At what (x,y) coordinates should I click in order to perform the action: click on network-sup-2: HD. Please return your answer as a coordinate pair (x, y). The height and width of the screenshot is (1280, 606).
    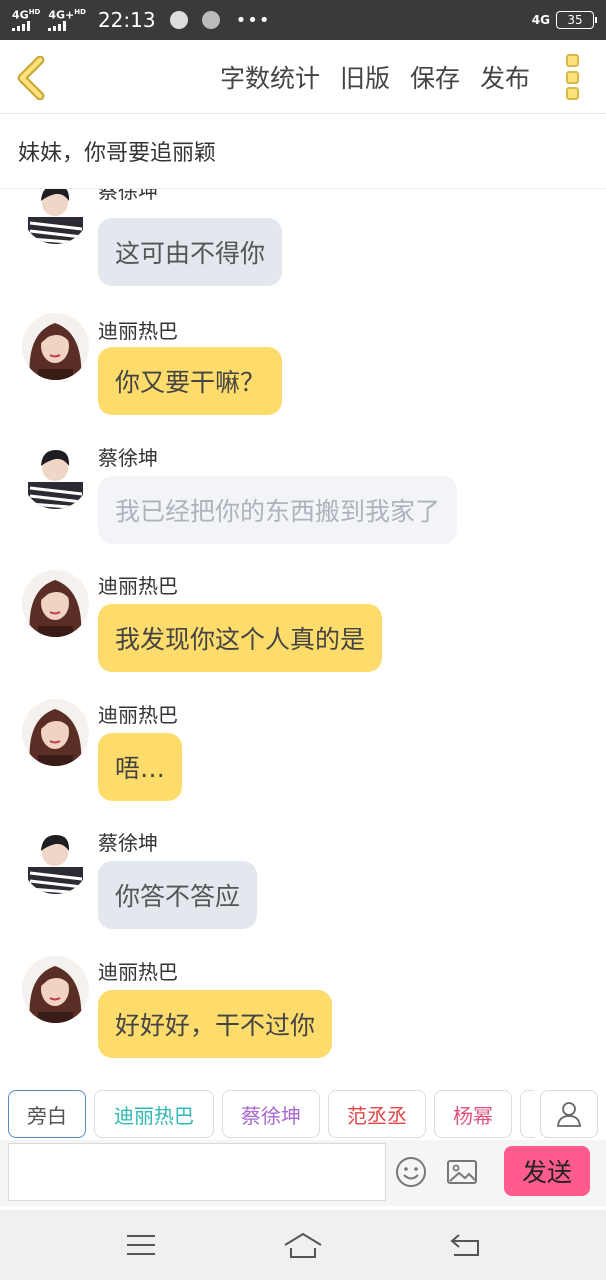
    Looking at the image, I should click on (80, 11).